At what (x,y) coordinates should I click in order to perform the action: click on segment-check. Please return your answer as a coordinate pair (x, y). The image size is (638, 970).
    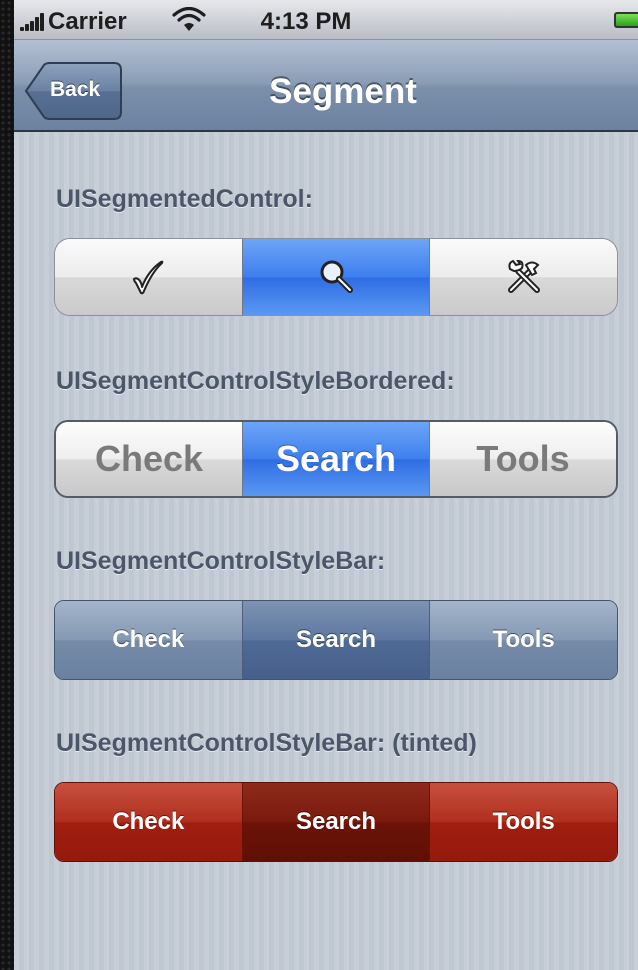
    Looking at the image, I should click on (148, 277).